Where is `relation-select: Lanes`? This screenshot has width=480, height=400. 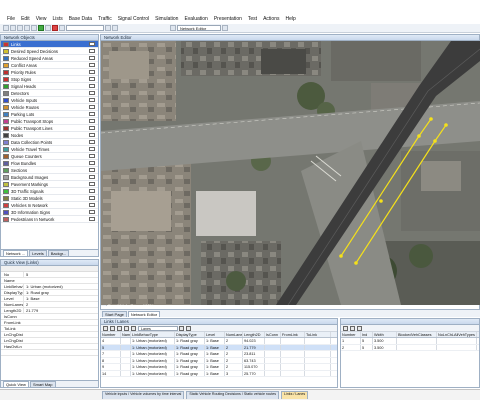 relation-select: Lanes is located at coordinates (158, 328).